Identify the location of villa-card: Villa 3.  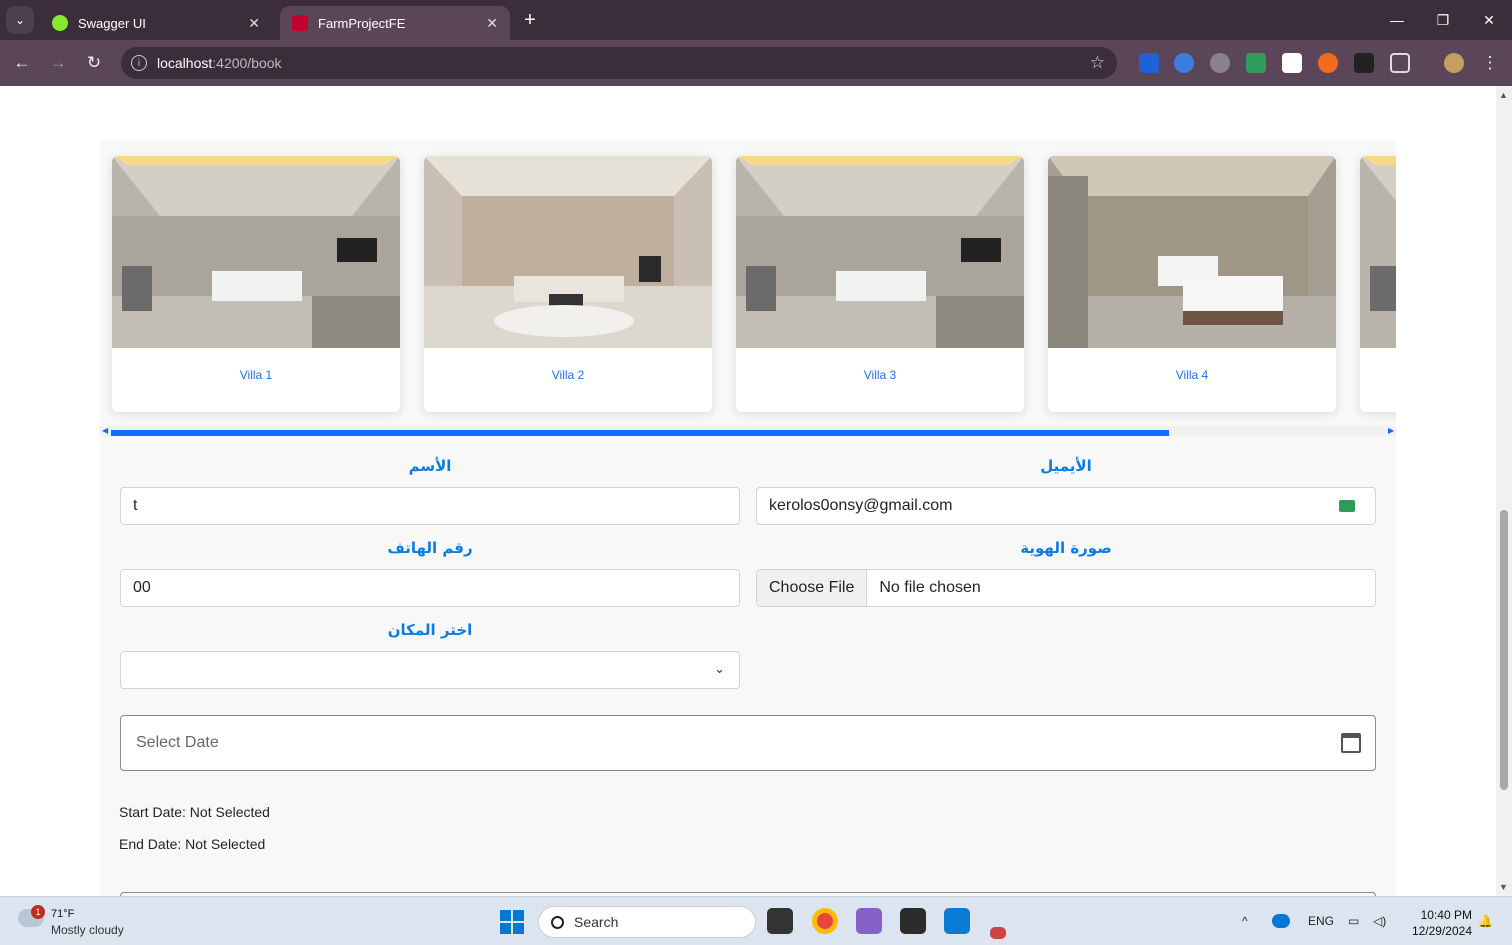
(880, 284).